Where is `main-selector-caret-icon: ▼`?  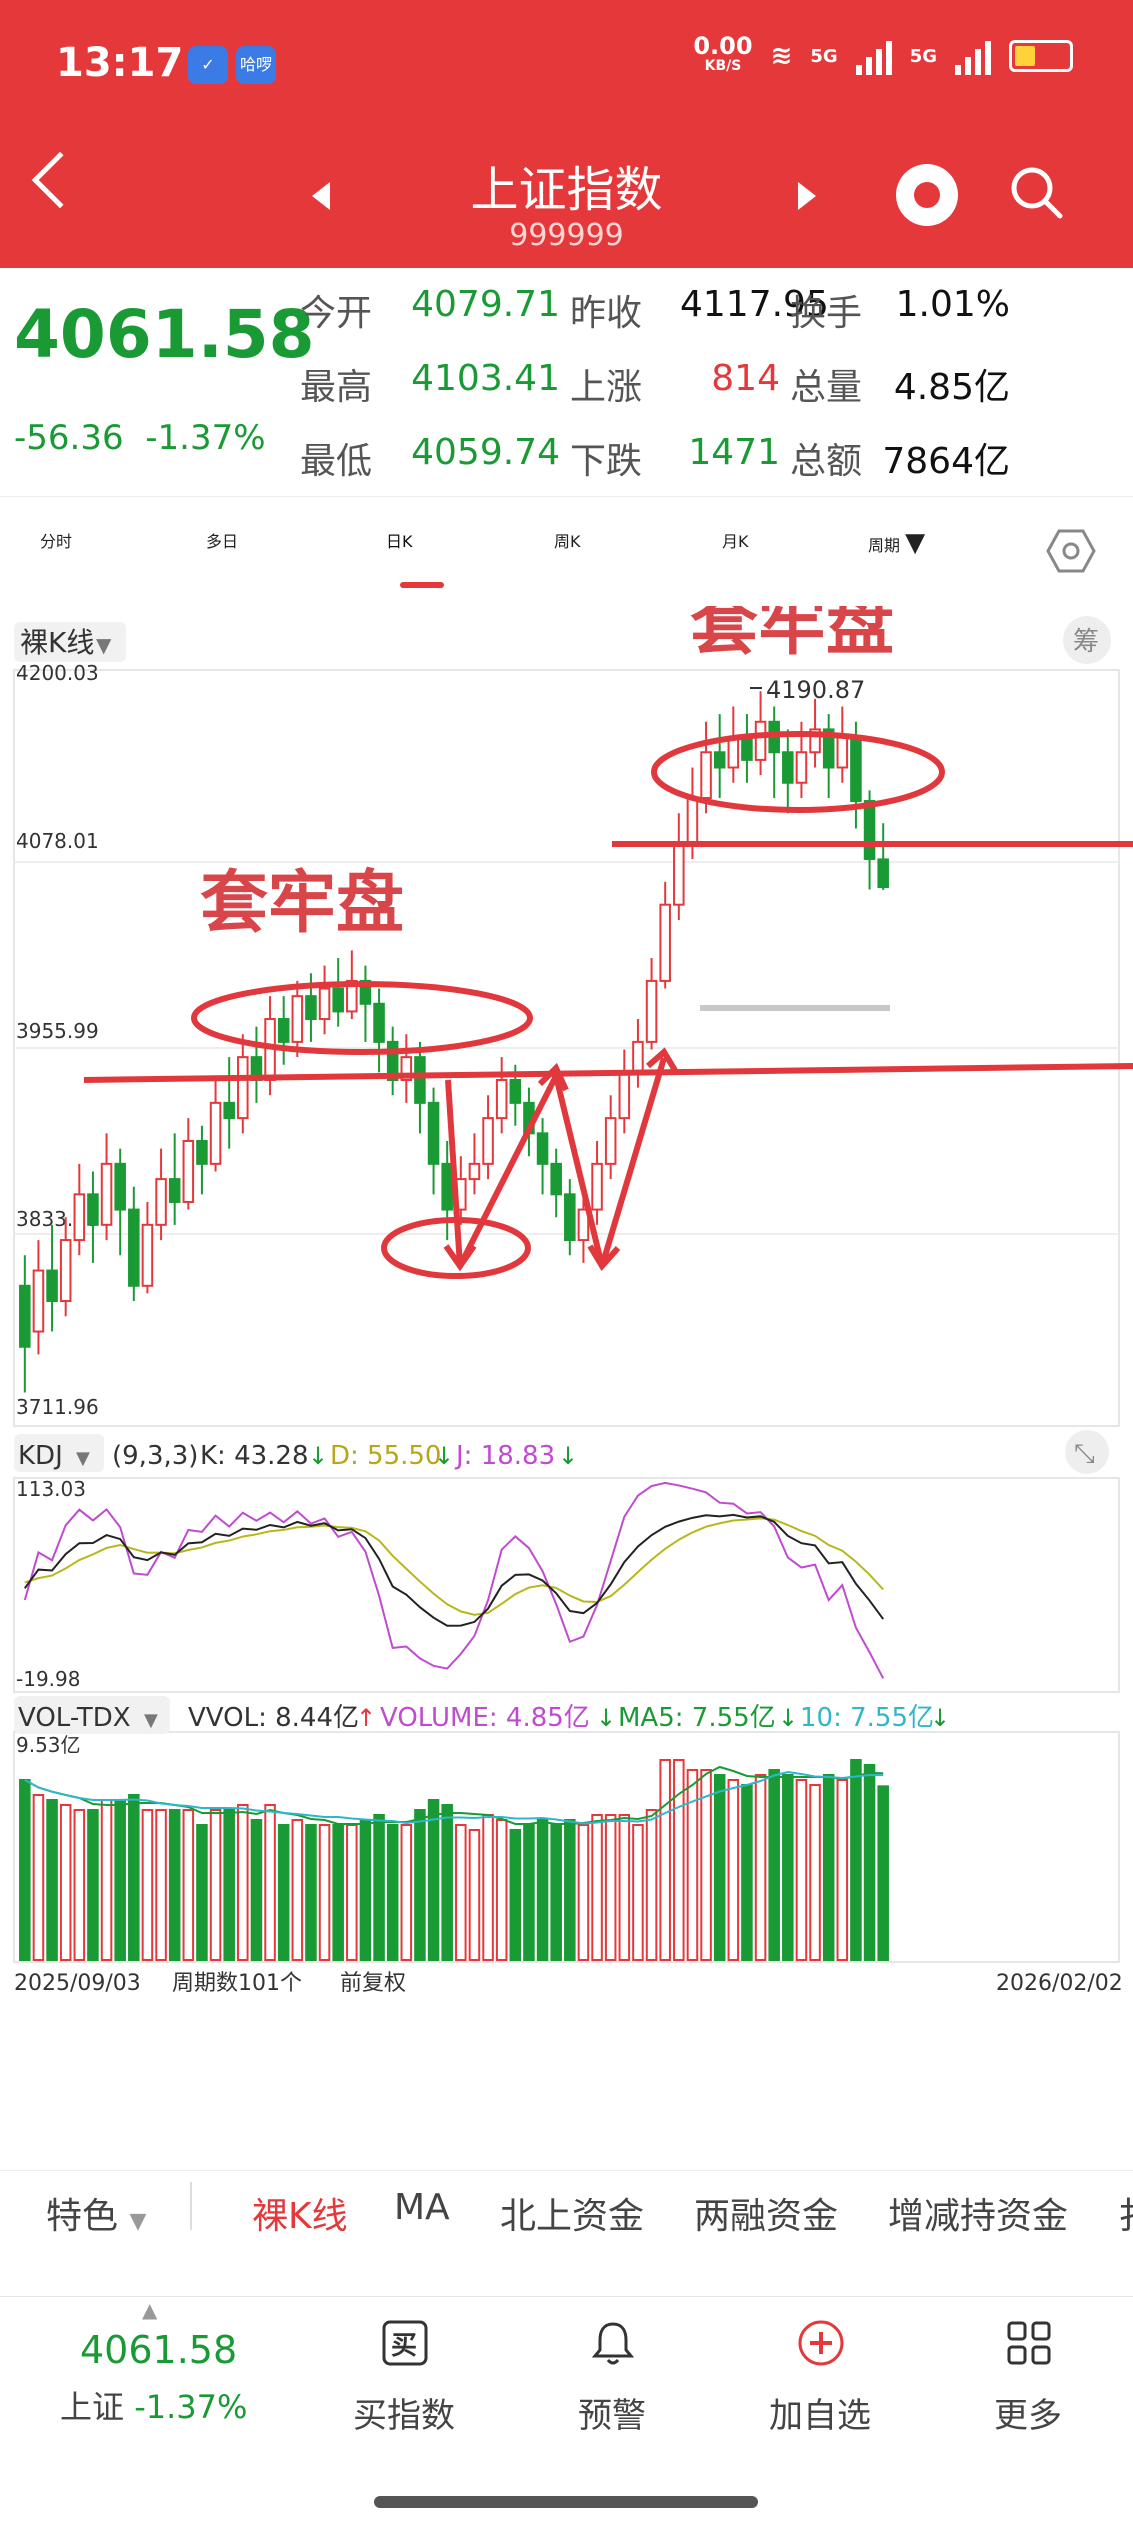 main-selector-caret-icon: ▼ is located at coordinates (104, 645).